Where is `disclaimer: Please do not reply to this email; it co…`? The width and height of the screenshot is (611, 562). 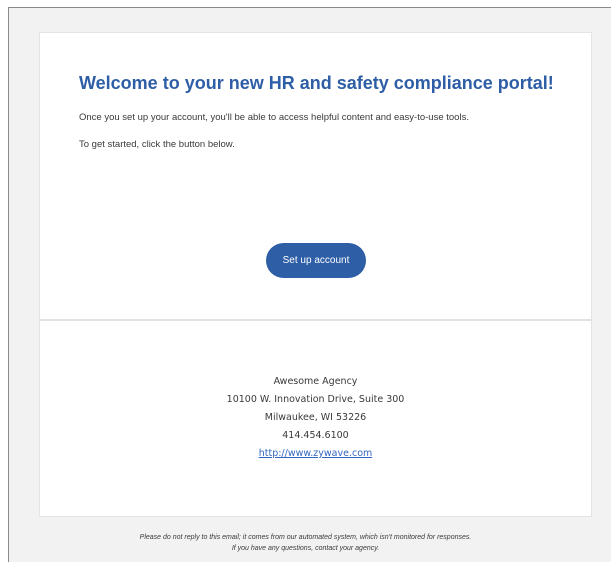
disclaimer: Please do not reply to this email; it co… is located at coordinates (305, 543).